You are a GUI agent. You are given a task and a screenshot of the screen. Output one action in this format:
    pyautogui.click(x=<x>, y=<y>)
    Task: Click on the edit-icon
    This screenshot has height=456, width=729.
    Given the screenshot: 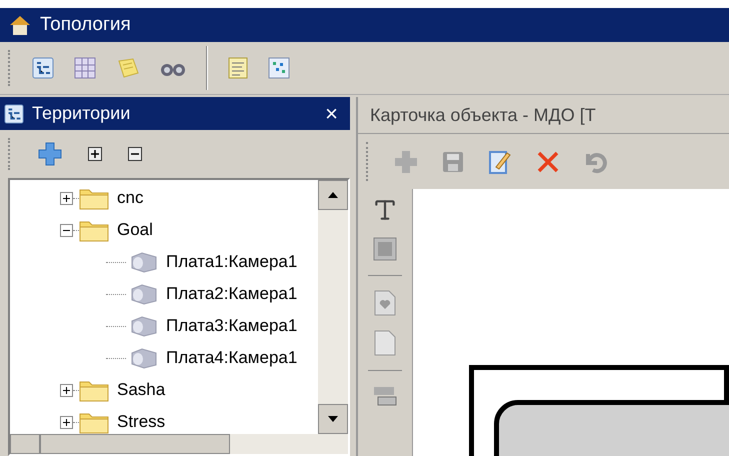 What is the action you would take?
    pyautogui.click(x=500, y=161)
    